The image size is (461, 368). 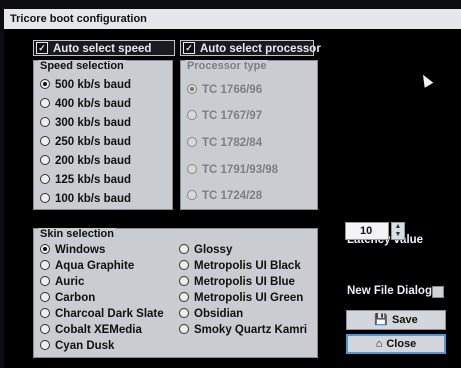 What do you see at coordinates (85, 142) in the screenshot?
I see `speed-option: 250 kb/s baud` at bounding box center [85, 142].